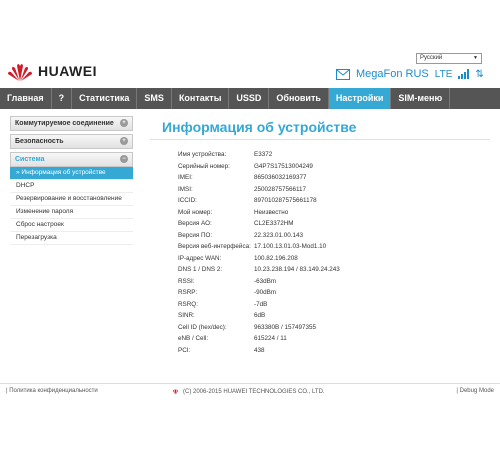 This screenshot has height=450, width=500. What do you see at coordinates (30, 159) in the screenshot?
I see `sidebar-group-label: Система` at bounding box center [30, 159].